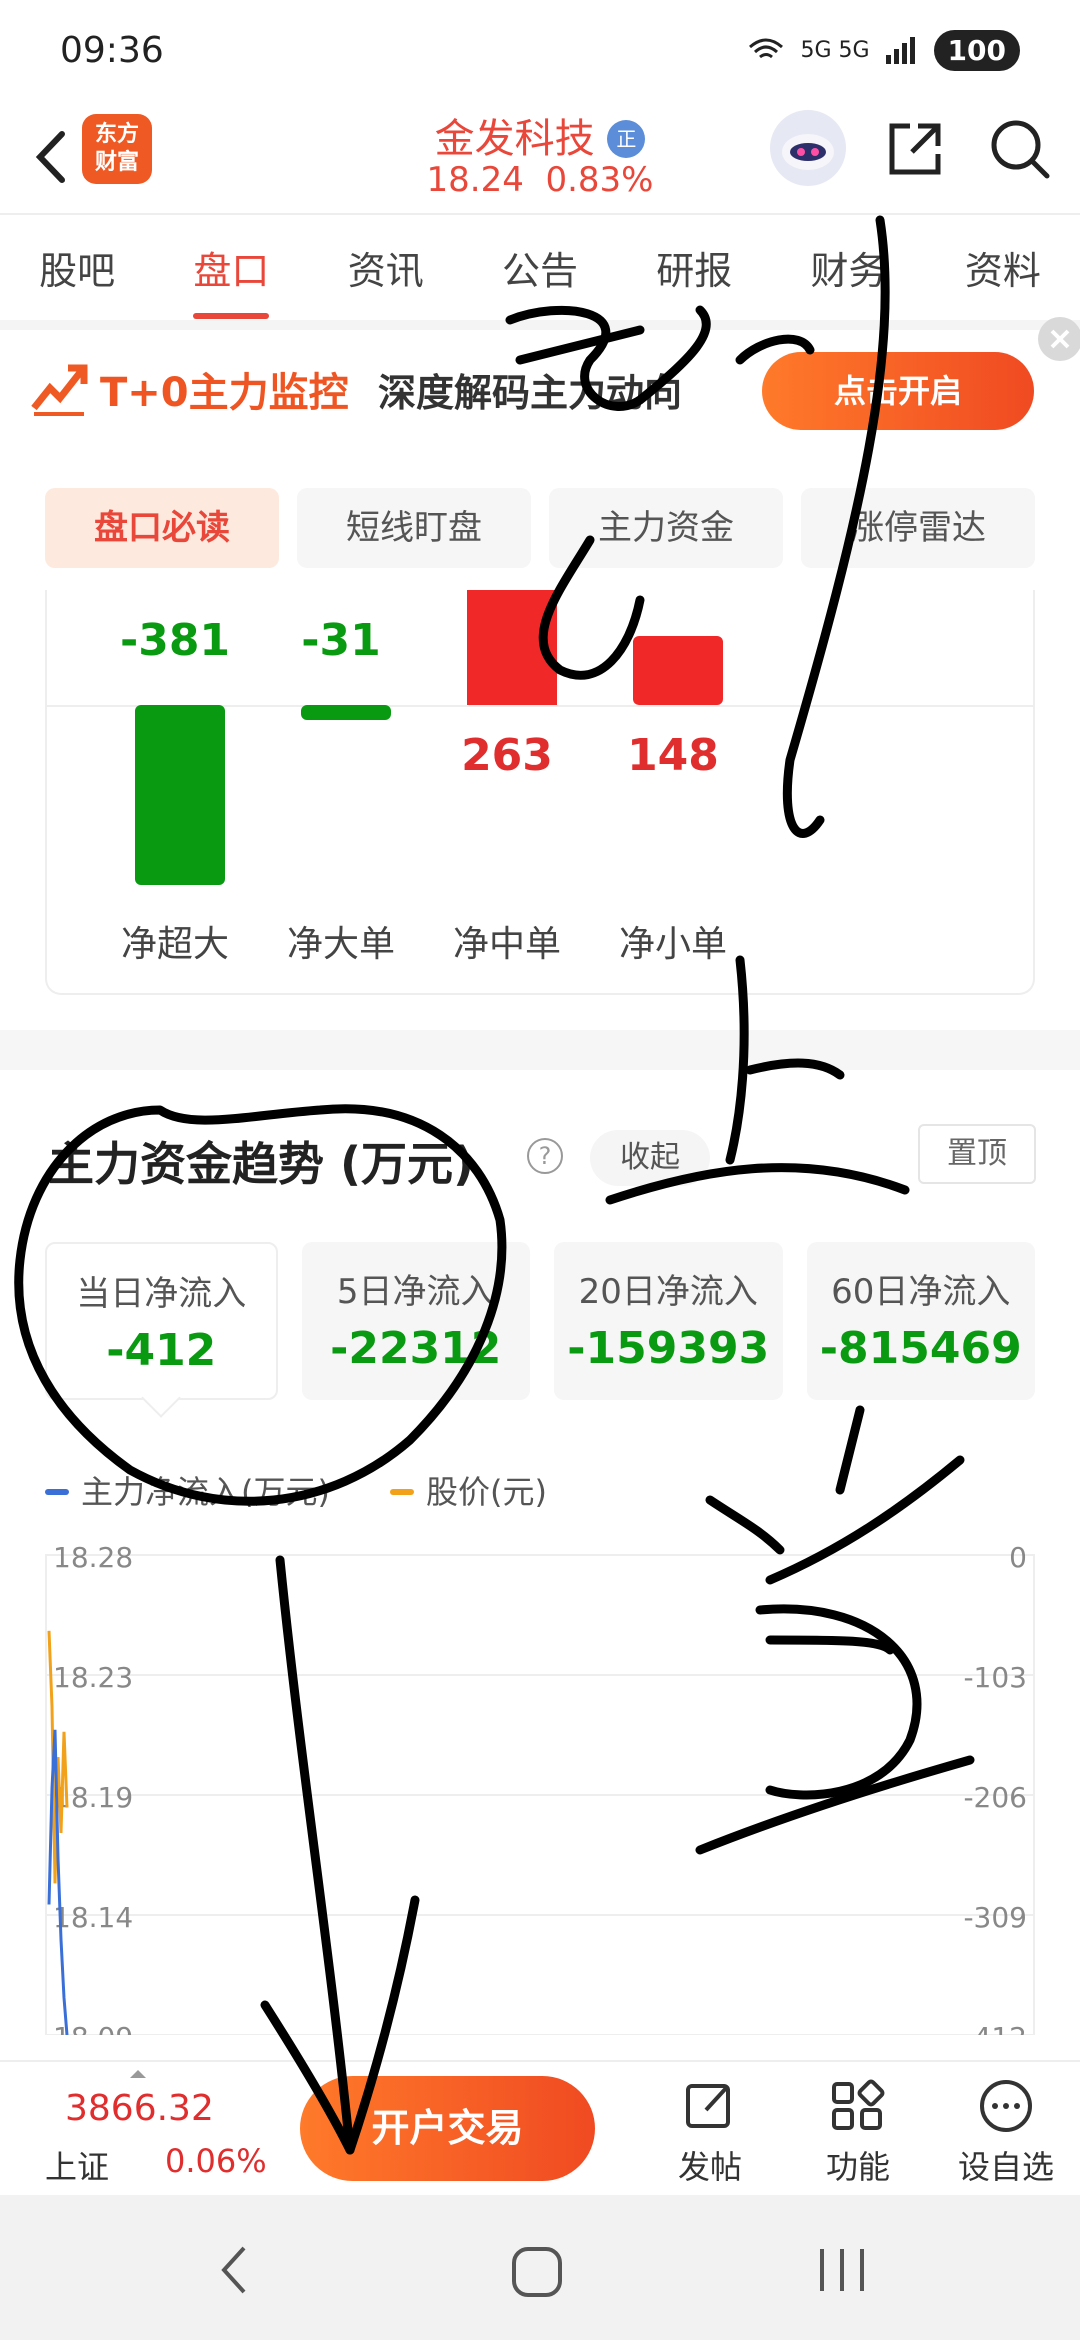 This screenshot has height=2340, width=1080. What do you see at coordinates (162, 528) in the screenshot?
I see `segment-must-read: 盘口必读` at bounding box center [162, 528].